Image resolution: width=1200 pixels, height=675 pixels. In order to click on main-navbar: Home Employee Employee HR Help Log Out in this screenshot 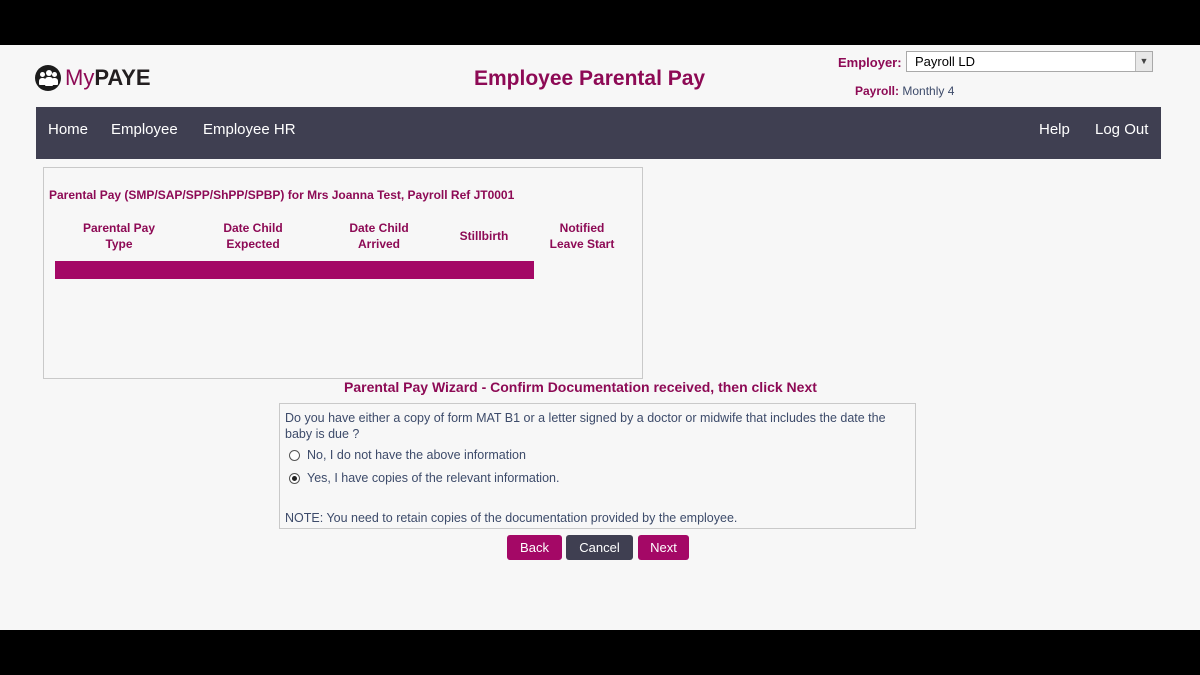, I will do `click(598, 133)`.